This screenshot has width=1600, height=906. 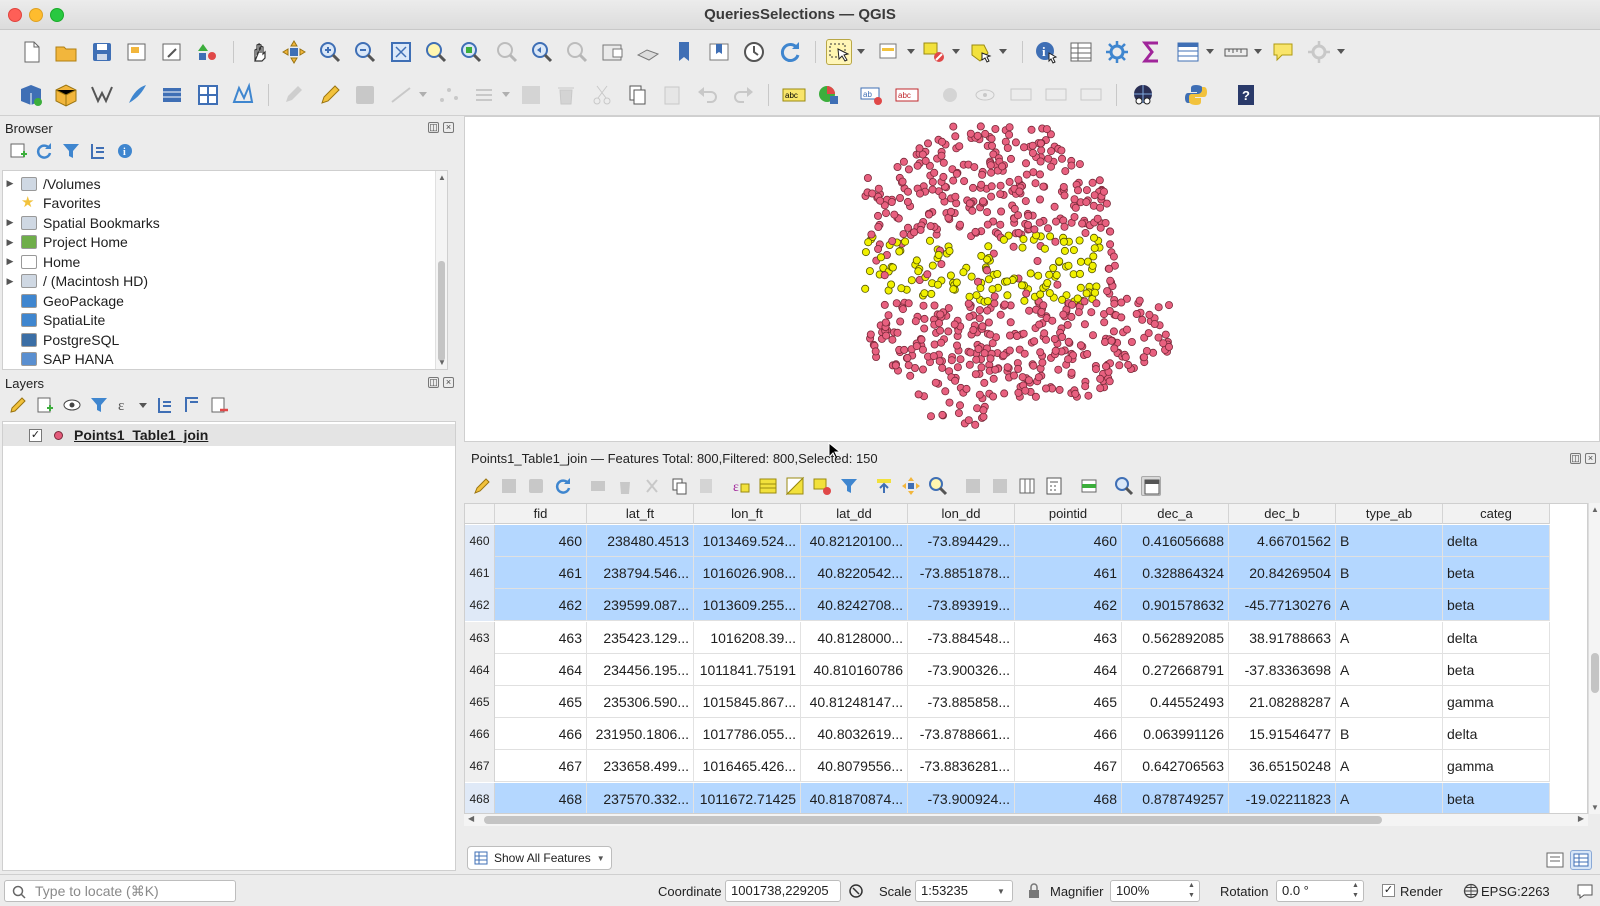 I want to click on new-project-icon, so click(x=31, y=52).